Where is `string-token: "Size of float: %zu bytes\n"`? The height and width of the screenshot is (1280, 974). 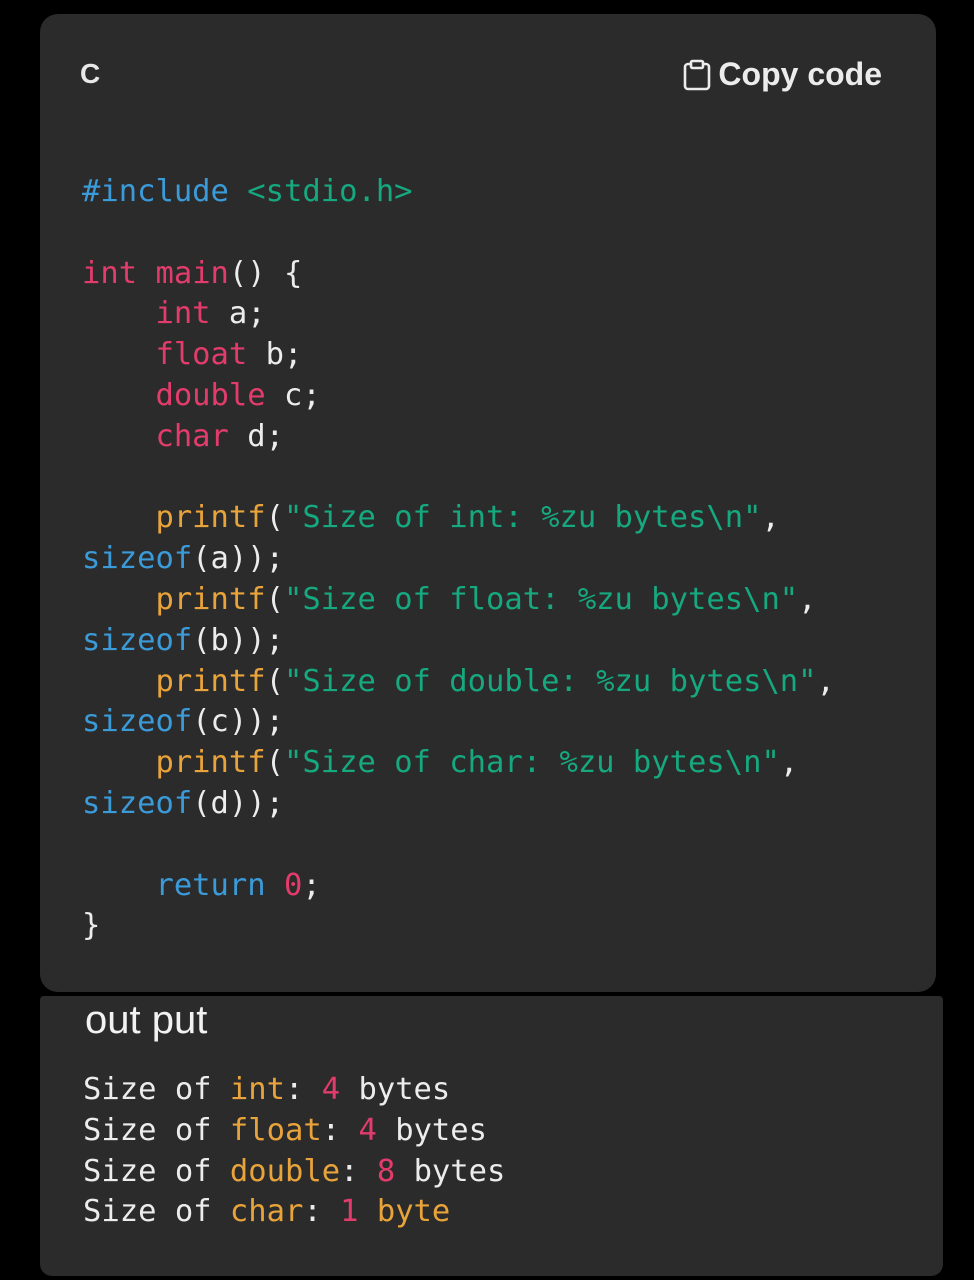
string-token: "Size of float: %zu bytes\n" is located at coordinates (541, 599).